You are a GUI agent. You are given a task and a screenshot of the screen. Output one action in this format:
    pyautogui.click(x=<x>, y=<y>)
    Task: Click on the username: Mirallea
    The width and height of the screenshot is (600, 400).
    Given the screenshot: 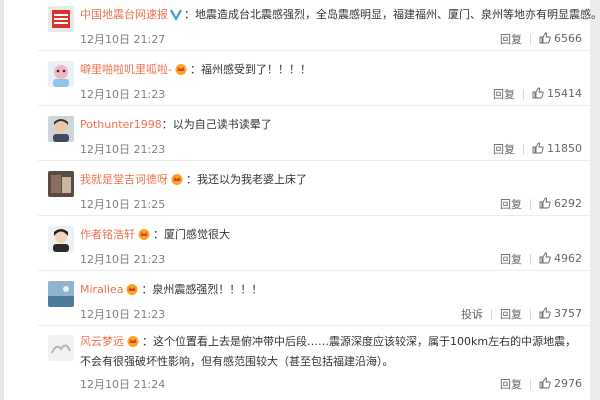 What is the action you would take?
    pyautogui.click(x=101, y=289)
    